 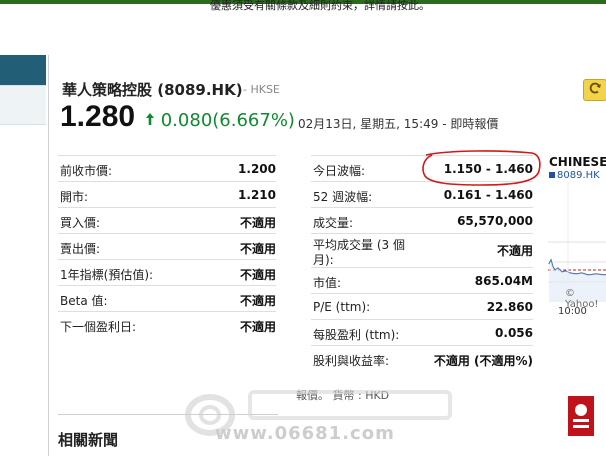 I want to click on mini-intraday-chart, so click(x=577, y=242).